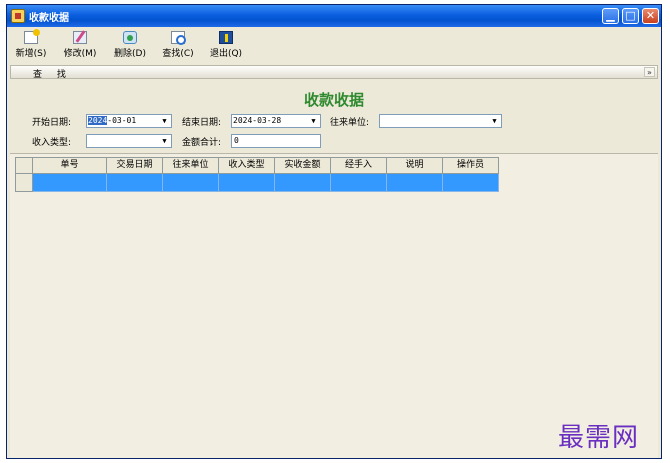 This screenshot has width=670, height=463. What do you see at coordinates (257, 120) in the screenshot?
I see `end-date-value: 2024-03-28` at bounding box center [257, 120].